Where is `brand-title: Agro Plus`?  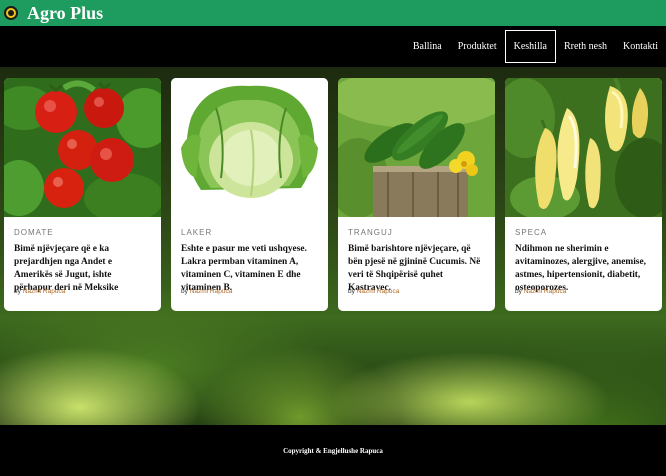
brand-title: Agro Plus is located at coordinates (65, 13).